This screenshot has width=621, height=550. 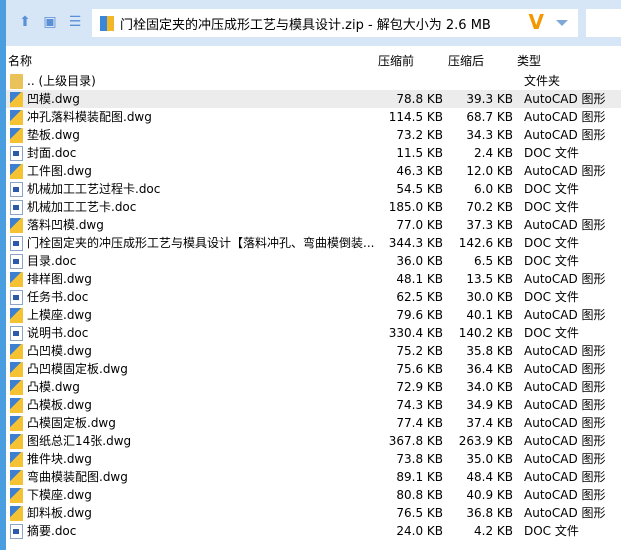 I want to click on file-row: 凸凹模.dwg 75.2 KB 35.8 KB AutoCAD 图形, so click(x=313, y=351).